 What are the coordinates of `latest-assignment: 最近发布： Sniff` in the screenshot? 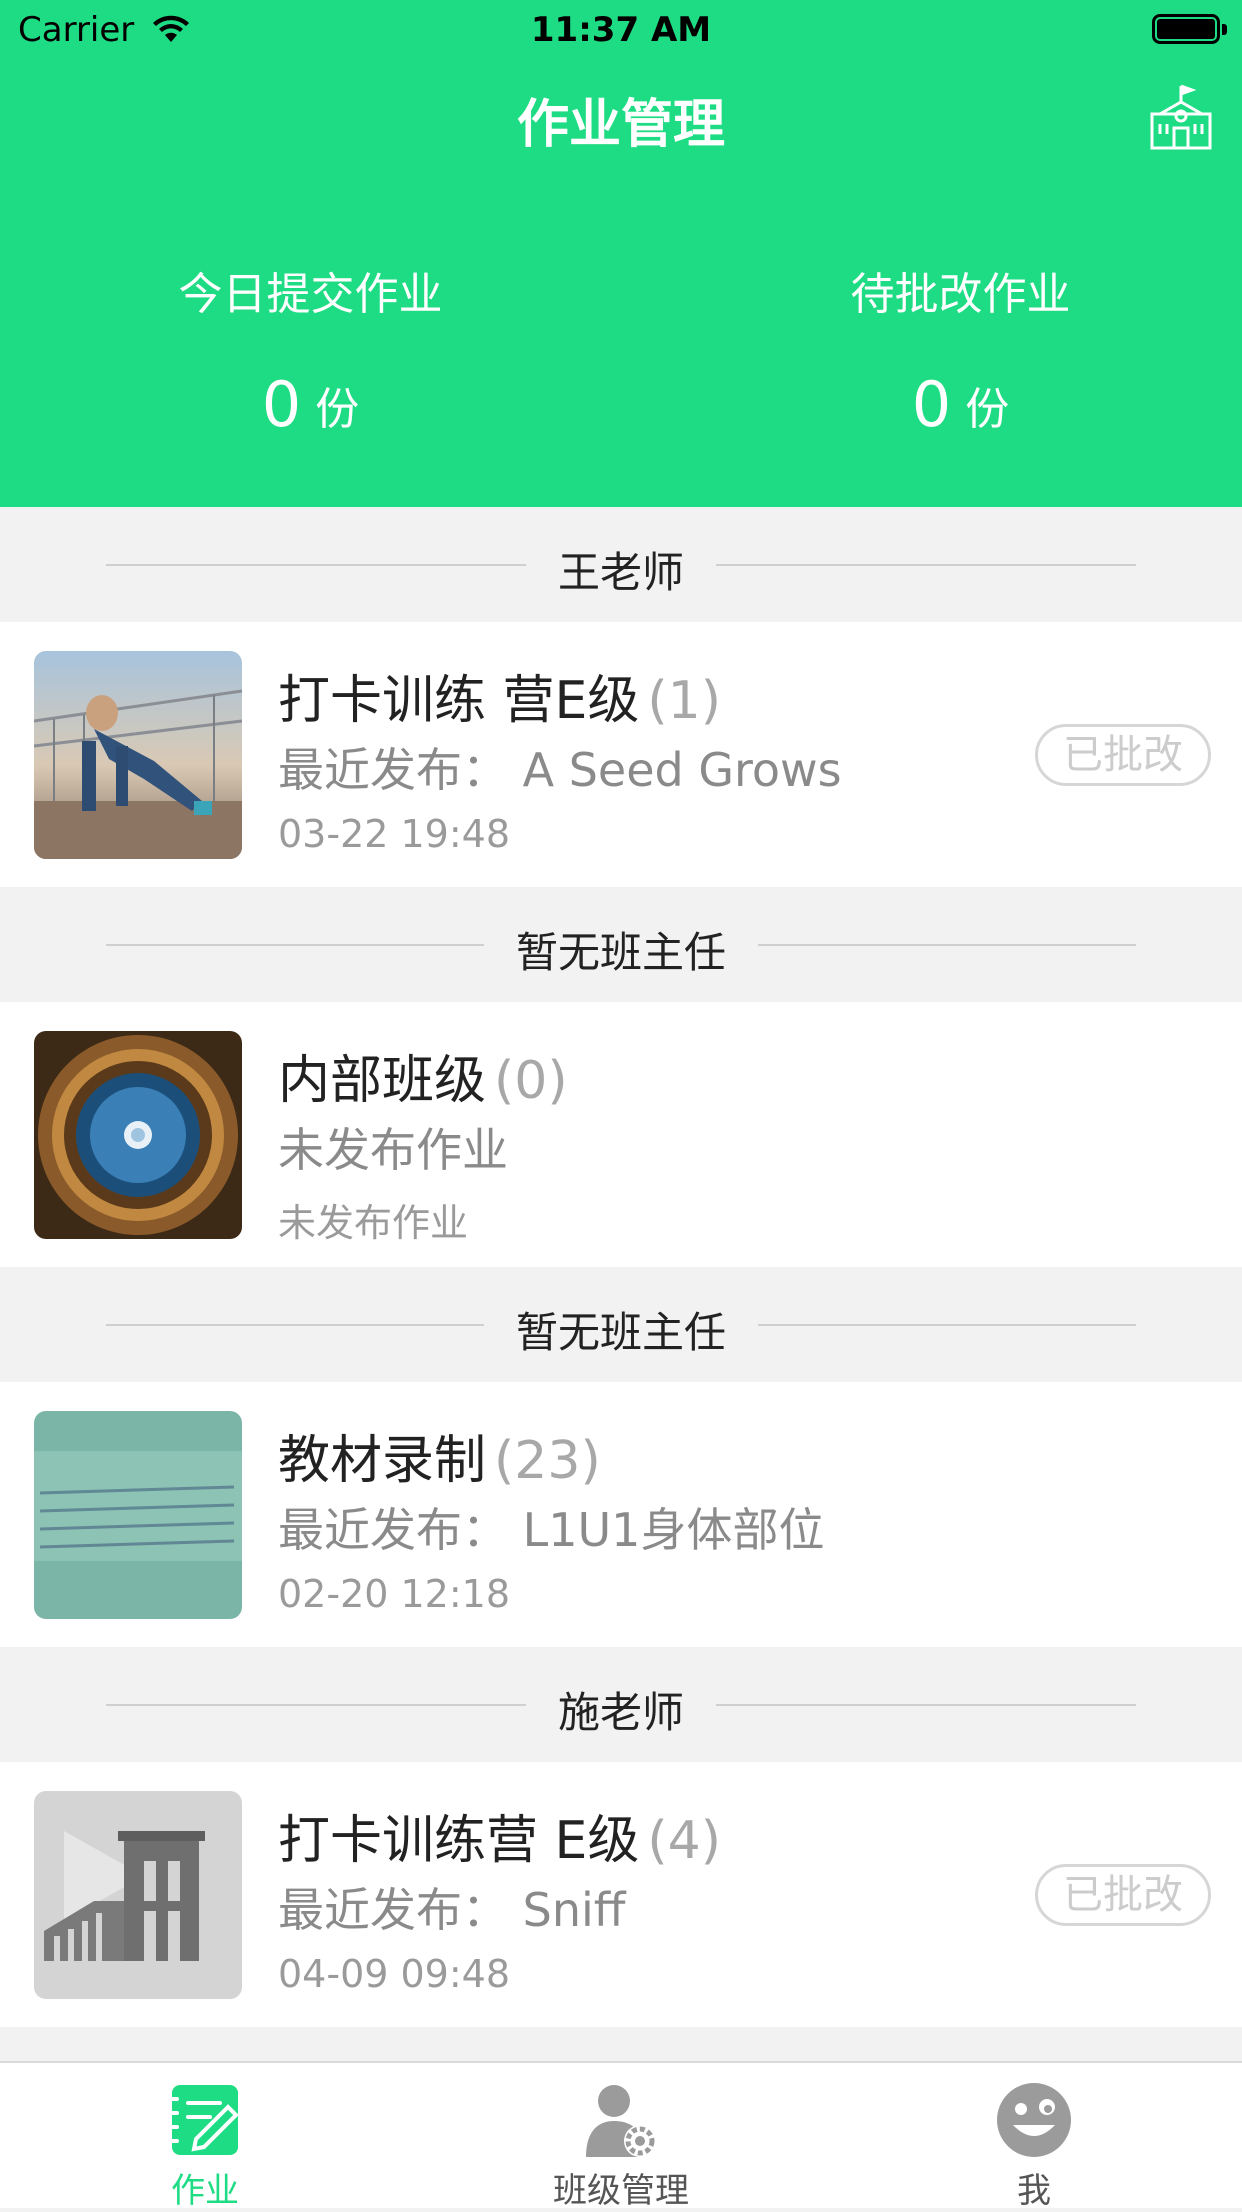 It's located at (452, 1910).